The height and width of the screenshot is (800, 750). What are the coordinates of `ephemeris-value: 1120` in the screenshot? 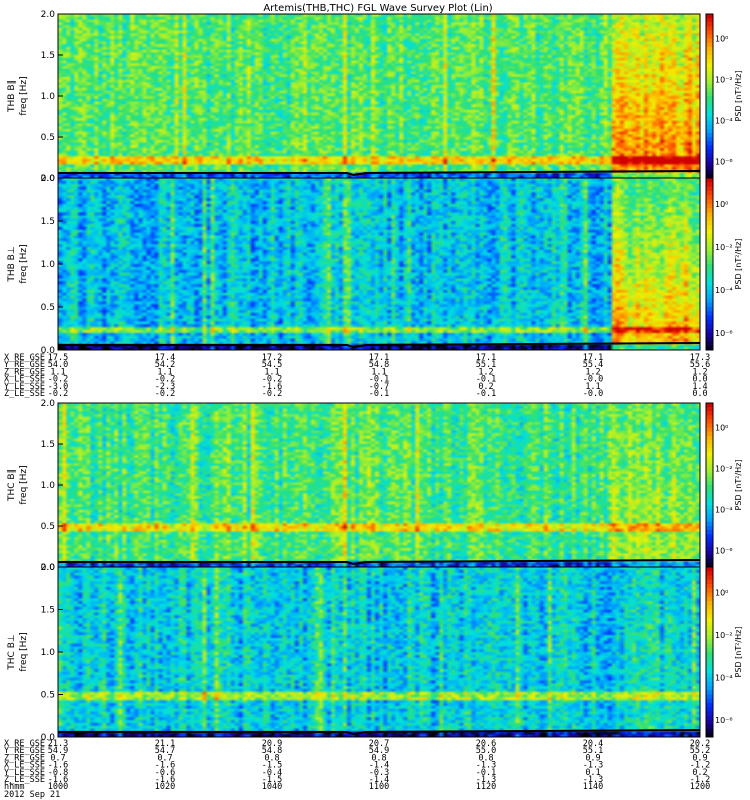 It's located at (486, 787).